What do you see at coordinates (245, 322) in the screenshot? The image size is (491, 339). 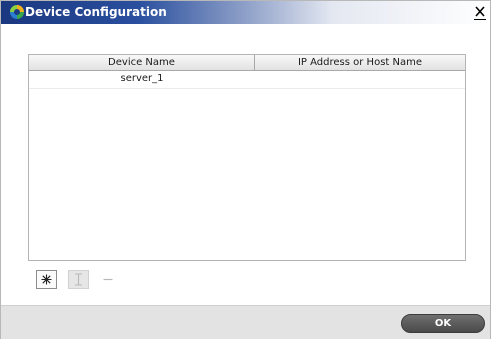 I see `dialog-footer: OK` at bounding box center [245, 322].